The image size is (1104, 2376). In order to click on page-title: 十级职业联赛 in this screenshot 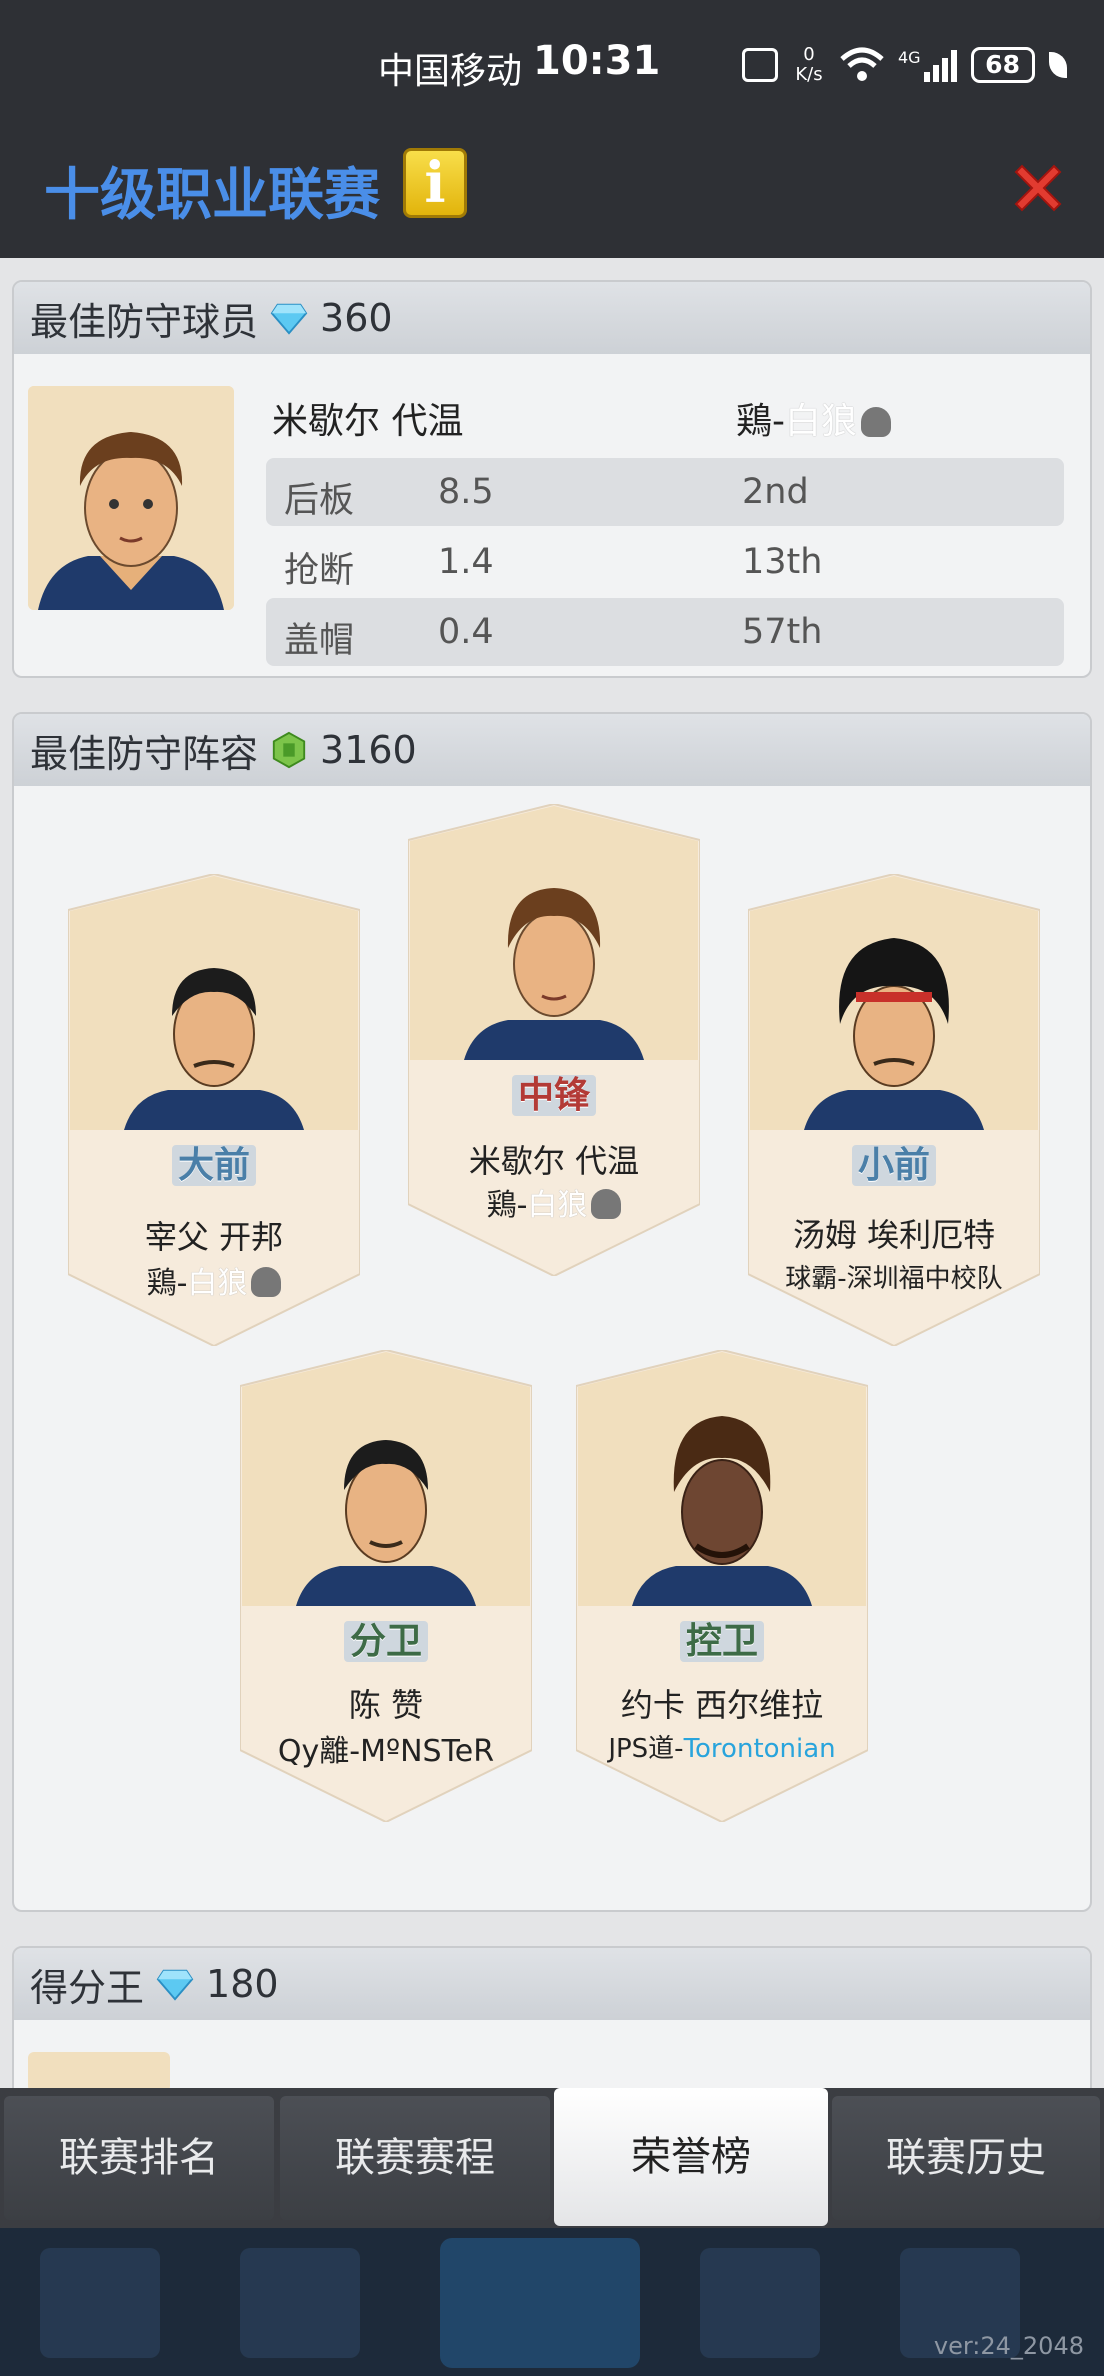, I will do `click(212, 195)`.